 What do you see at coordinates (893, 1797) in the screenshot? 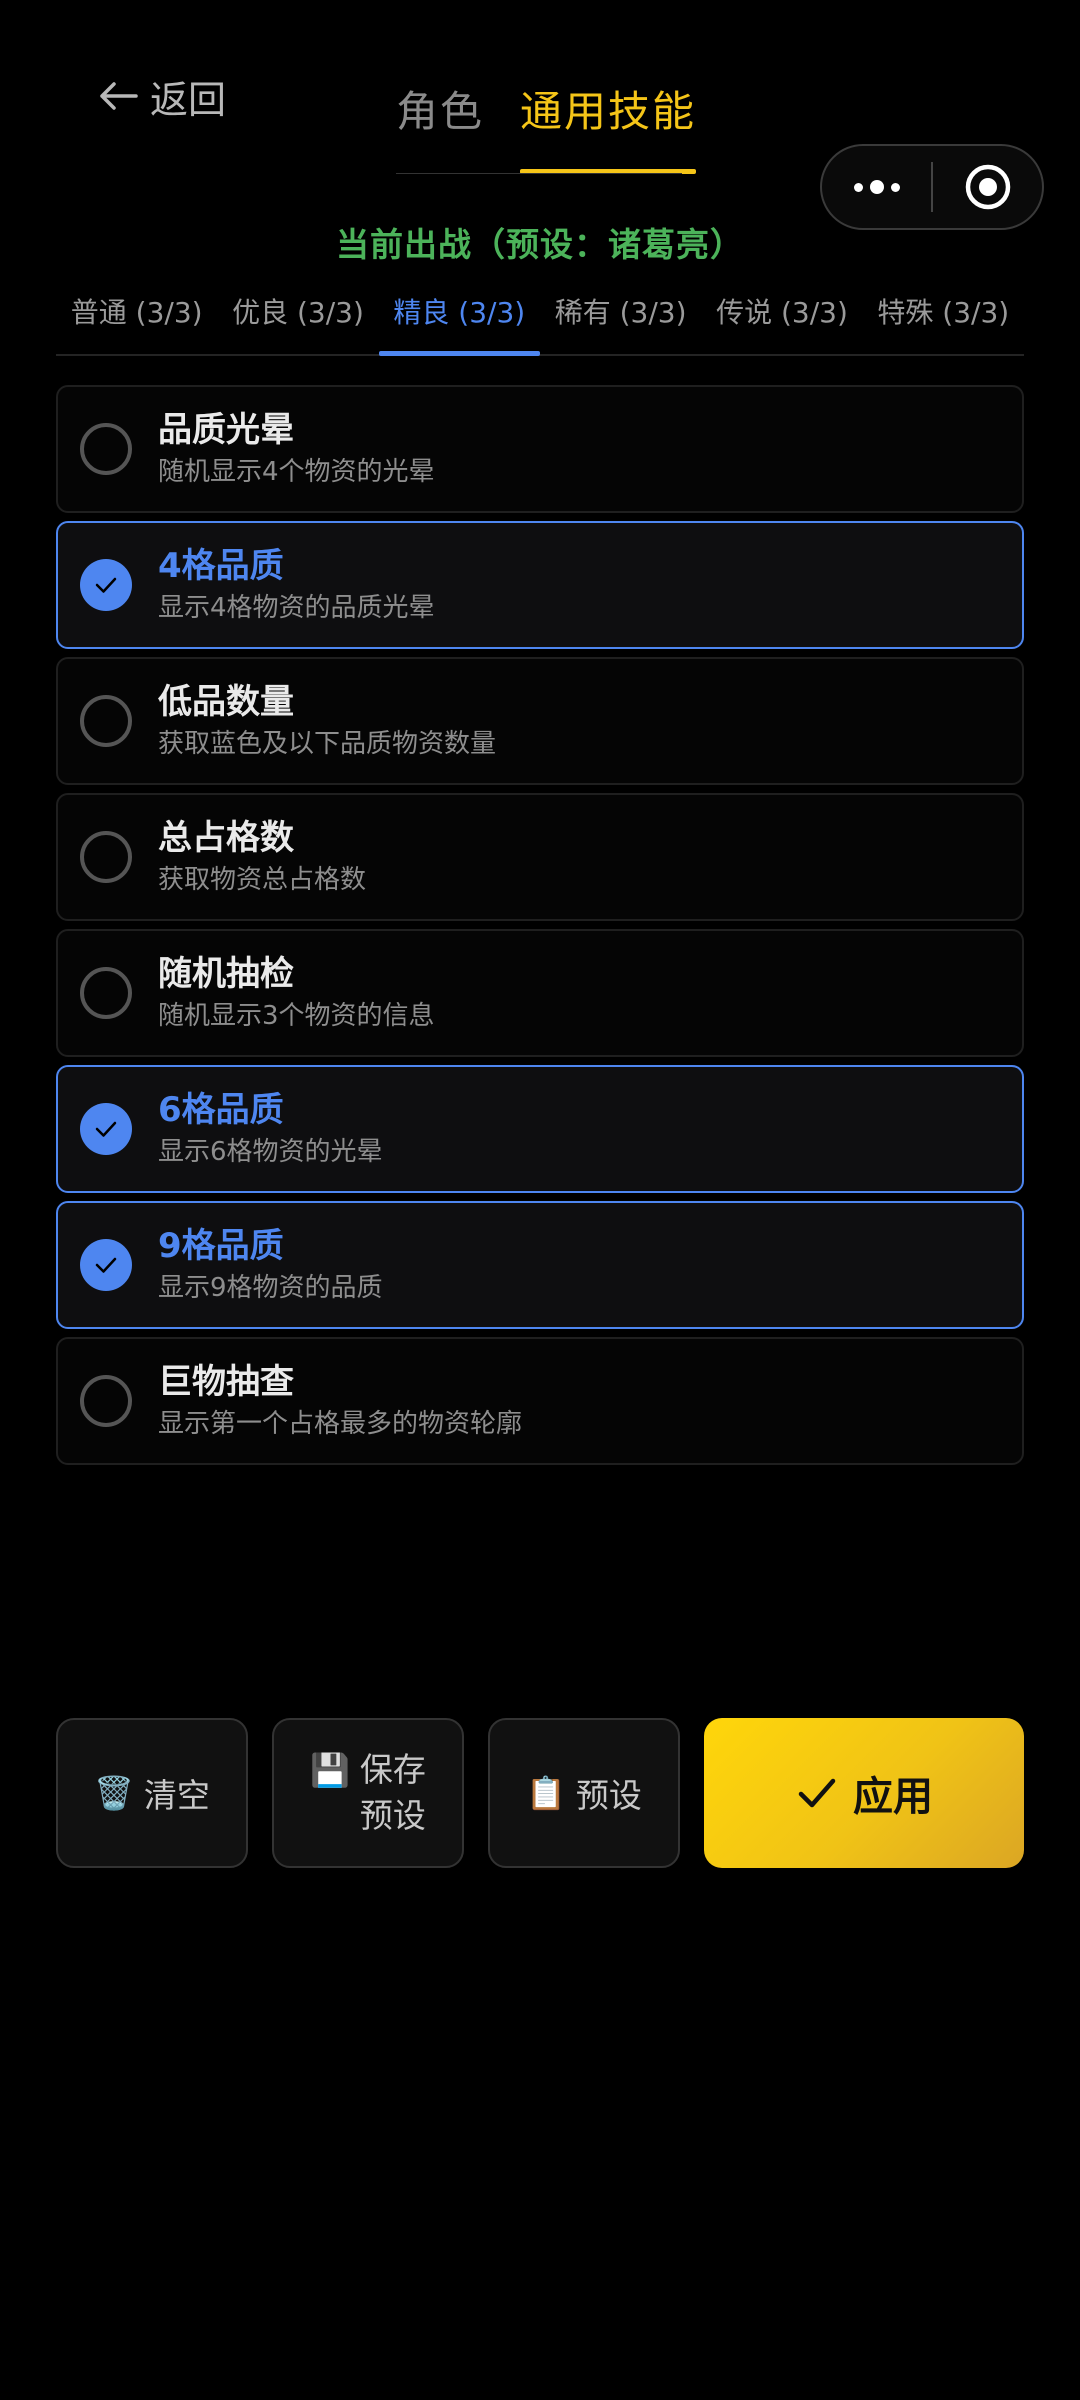
I see `apply-label: 应用` at bounding box center [893, 1797].